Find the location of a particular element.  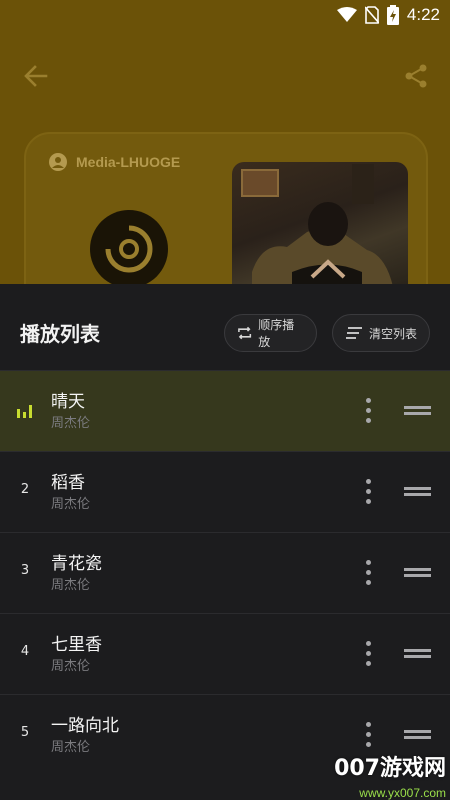

card-user: Media-LHUOGE is located at coordinates (114, 162).